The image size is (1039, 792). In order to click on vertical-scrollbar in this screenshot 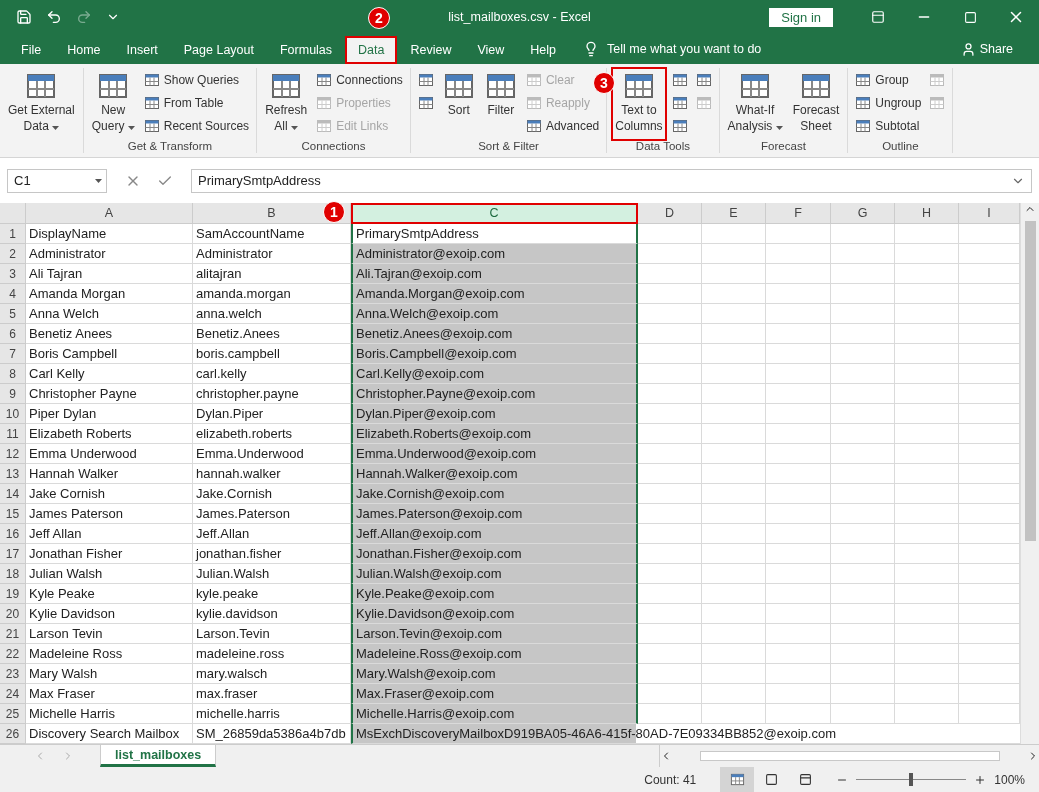, I will do `click(1029, 473)`.